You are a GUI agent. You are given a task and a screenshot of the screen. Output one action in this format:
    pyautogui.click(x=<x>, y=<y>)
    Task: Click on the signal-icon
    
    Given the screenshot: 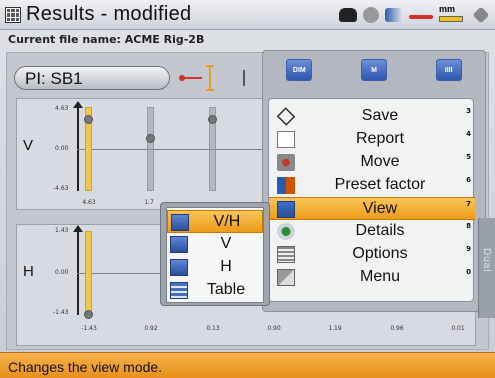 What is the action you would take?
    pyautogui.click(x=394, y=15)
    